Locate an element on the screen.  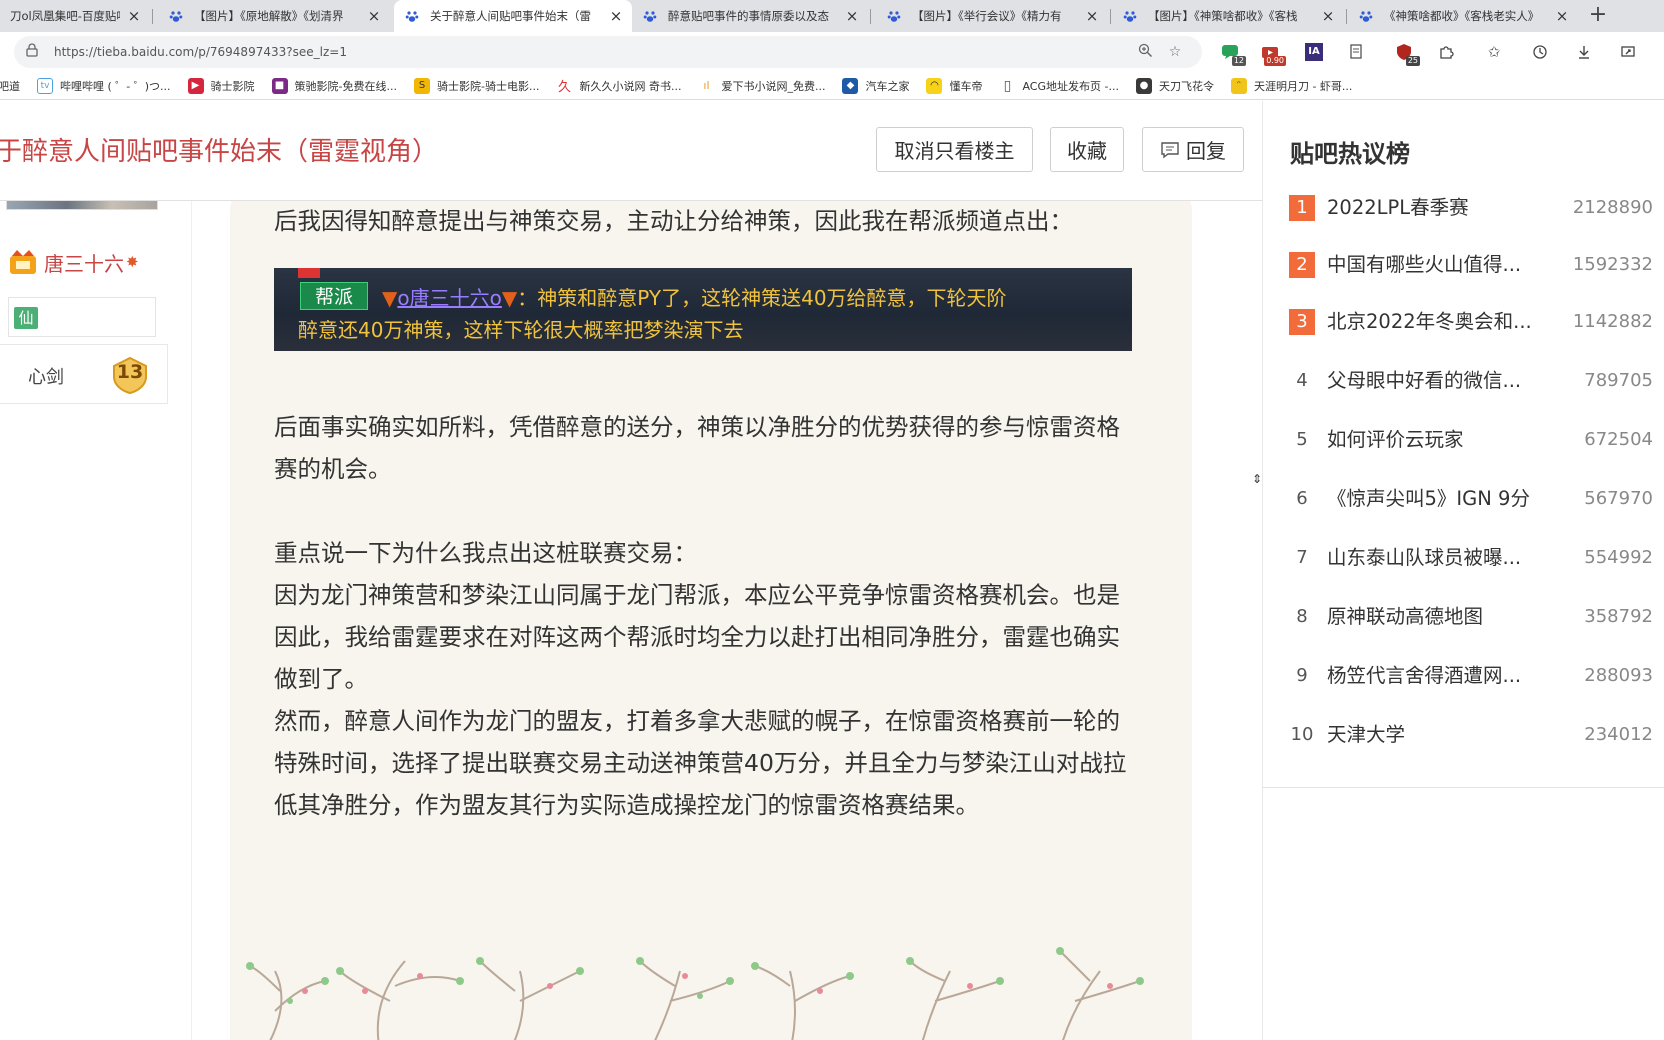
bookmark-item: ▶ 骑士影院 is located at coordinates (221, 85).